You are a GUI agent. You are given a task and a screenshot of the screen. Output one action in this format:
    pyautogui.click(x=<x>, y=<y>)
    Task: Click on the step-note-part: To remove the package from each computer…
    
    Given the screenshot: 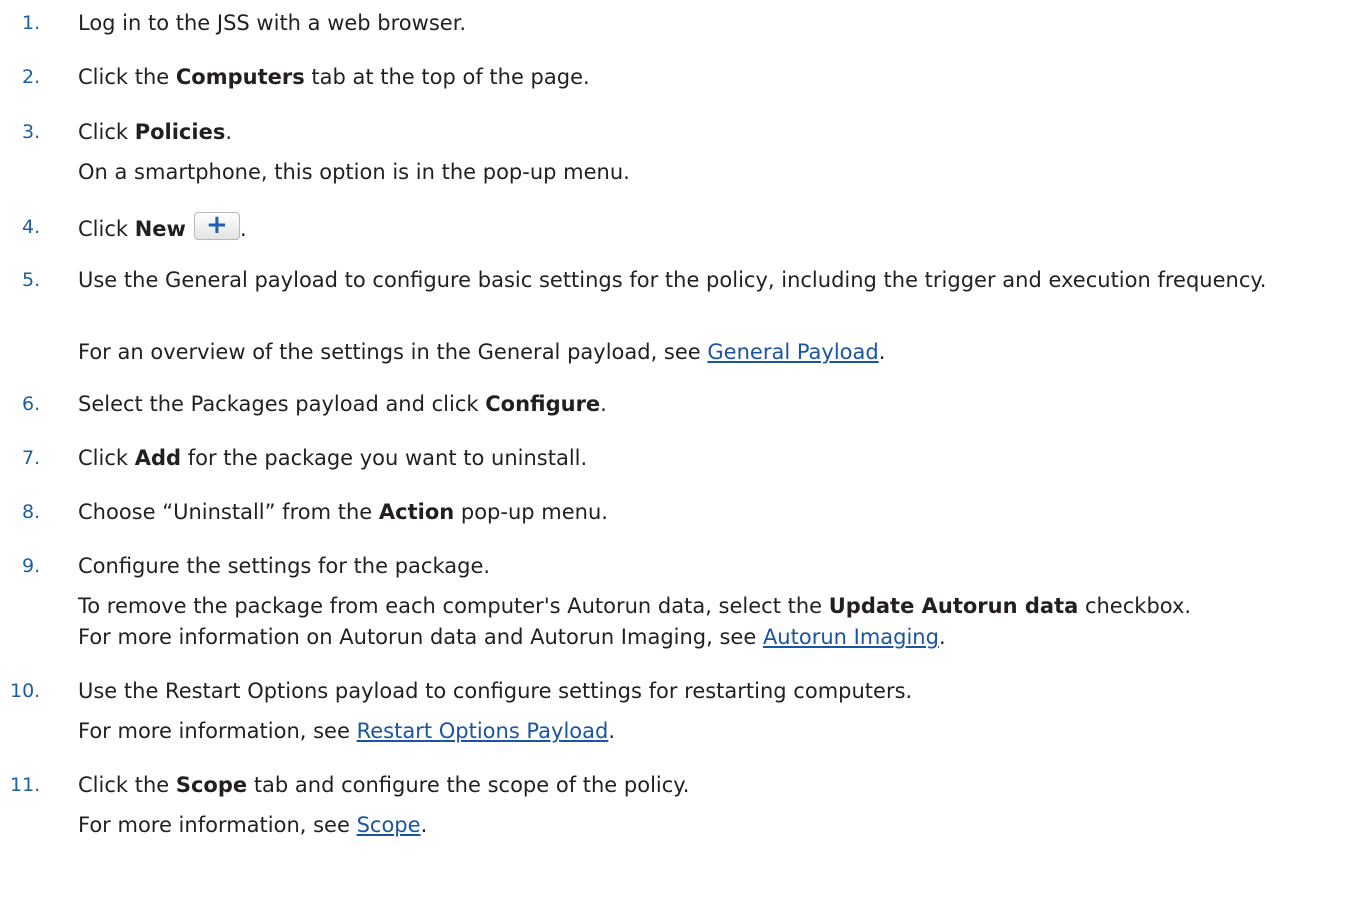 What is the action you would take?
    pyautogui.click(x=453, y=606)
    